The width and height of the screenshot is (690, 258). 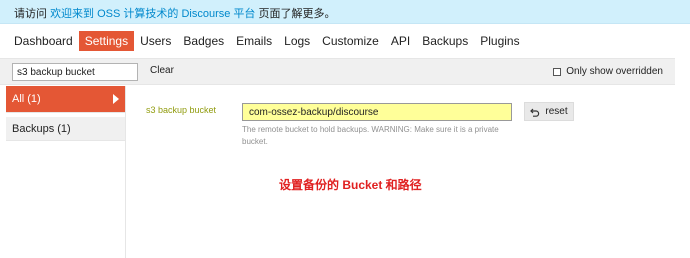 What do you see at coordinates (32, 14) in the screenshot?
I see `banner-prefix: 请访问` at bounding box center [32, 14].